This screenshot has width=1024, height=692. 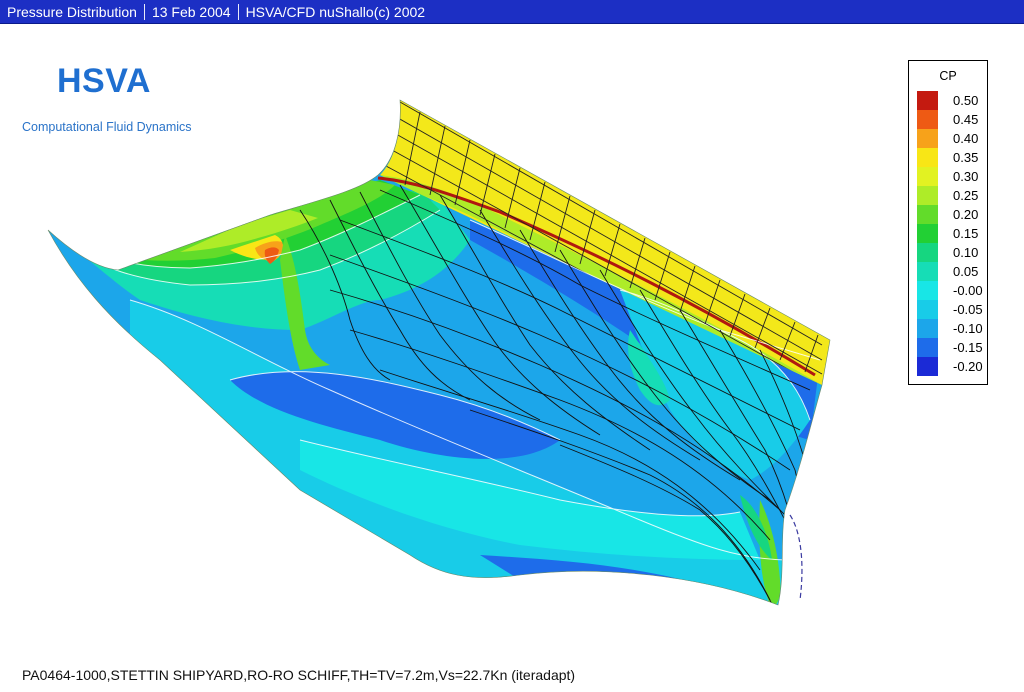 What do you see at coordinates (72, 11) in the screenshot?
I see `title-segment-plot: Pressure Distribution` at bounding box center [72, 11].